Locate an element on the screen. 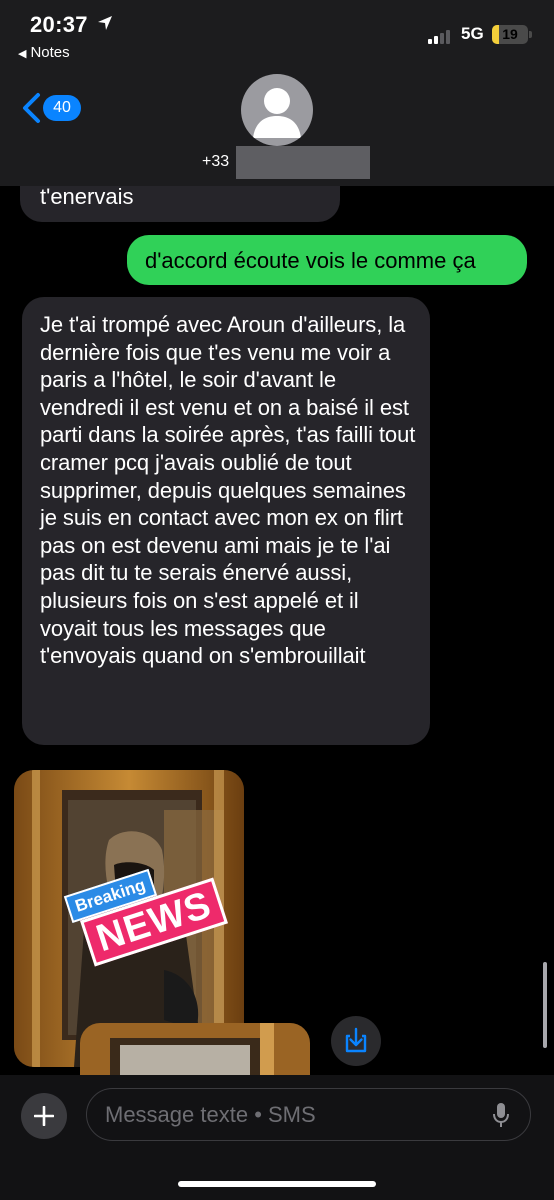  chevron-left-icon is located at coordinates (32, 108).